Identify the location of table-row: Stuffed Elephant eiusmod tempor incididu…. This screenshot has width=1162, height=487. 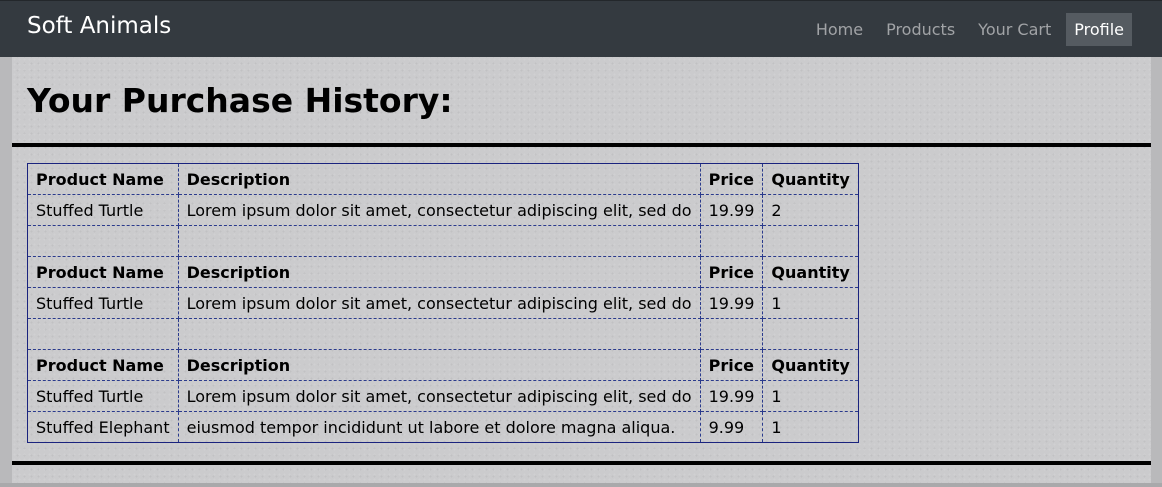
(443, 427).